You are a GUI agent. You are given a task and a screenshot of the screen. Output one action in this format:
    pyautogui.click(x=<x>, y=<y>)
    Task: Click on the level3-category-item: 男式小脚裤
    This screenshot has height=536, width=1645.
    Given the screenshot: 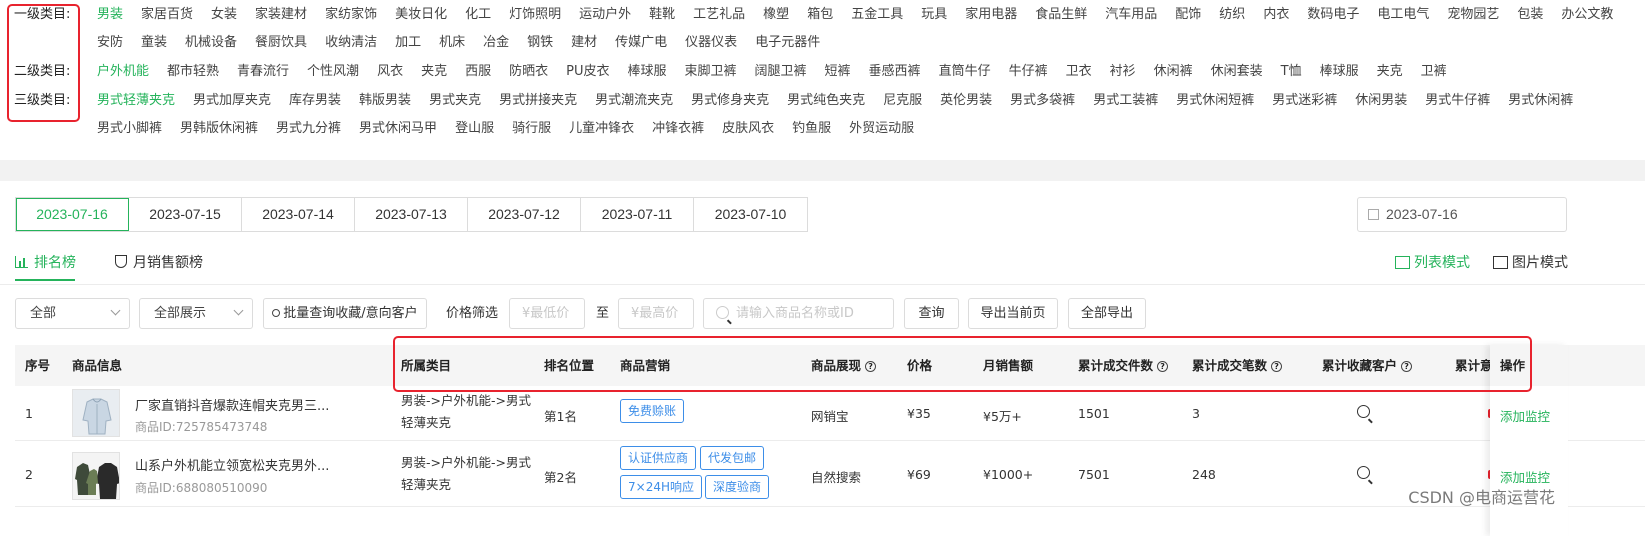 What is the action you would take?
    pyautogui.click(x=129, y=129)
    